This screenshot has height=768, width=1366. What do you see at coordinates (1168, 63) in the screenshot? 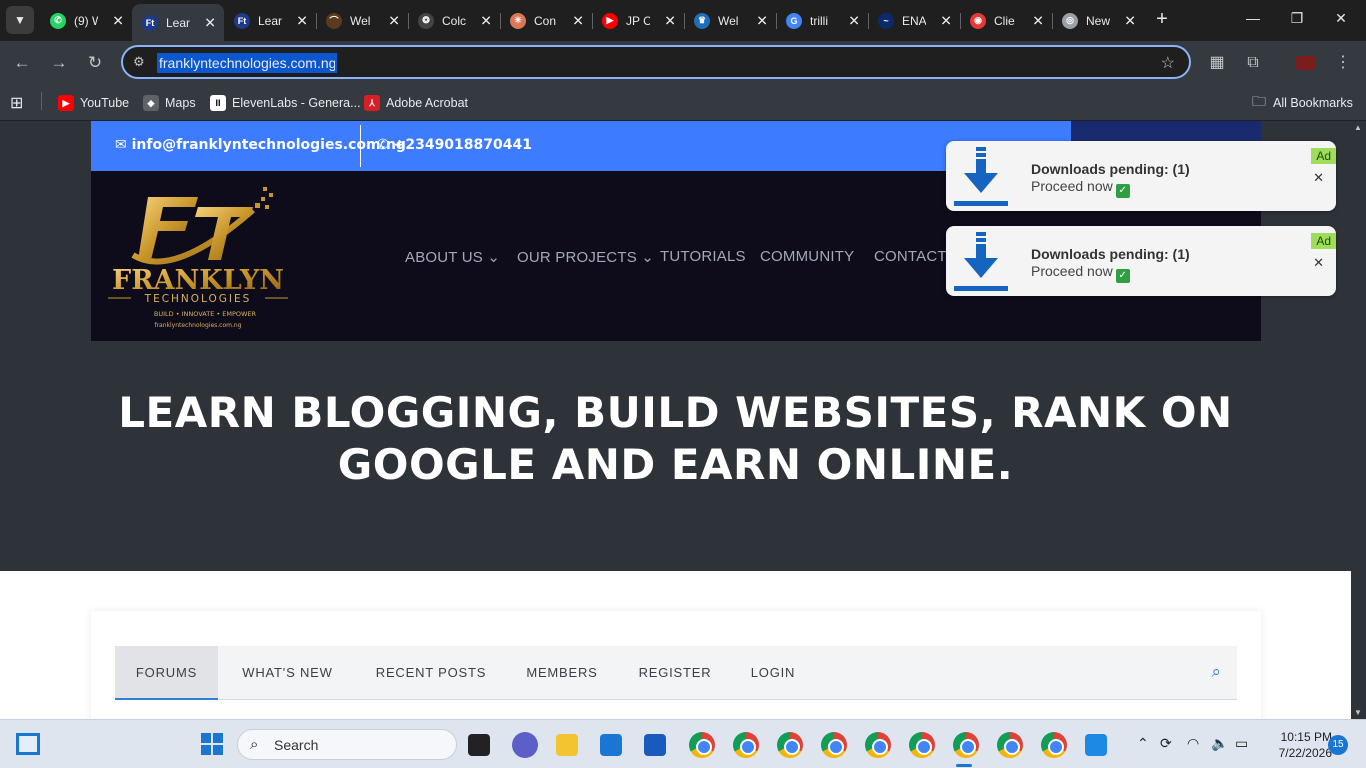
I see `bookmark-star-icon: ☆` at bounding box center [1168, 63].